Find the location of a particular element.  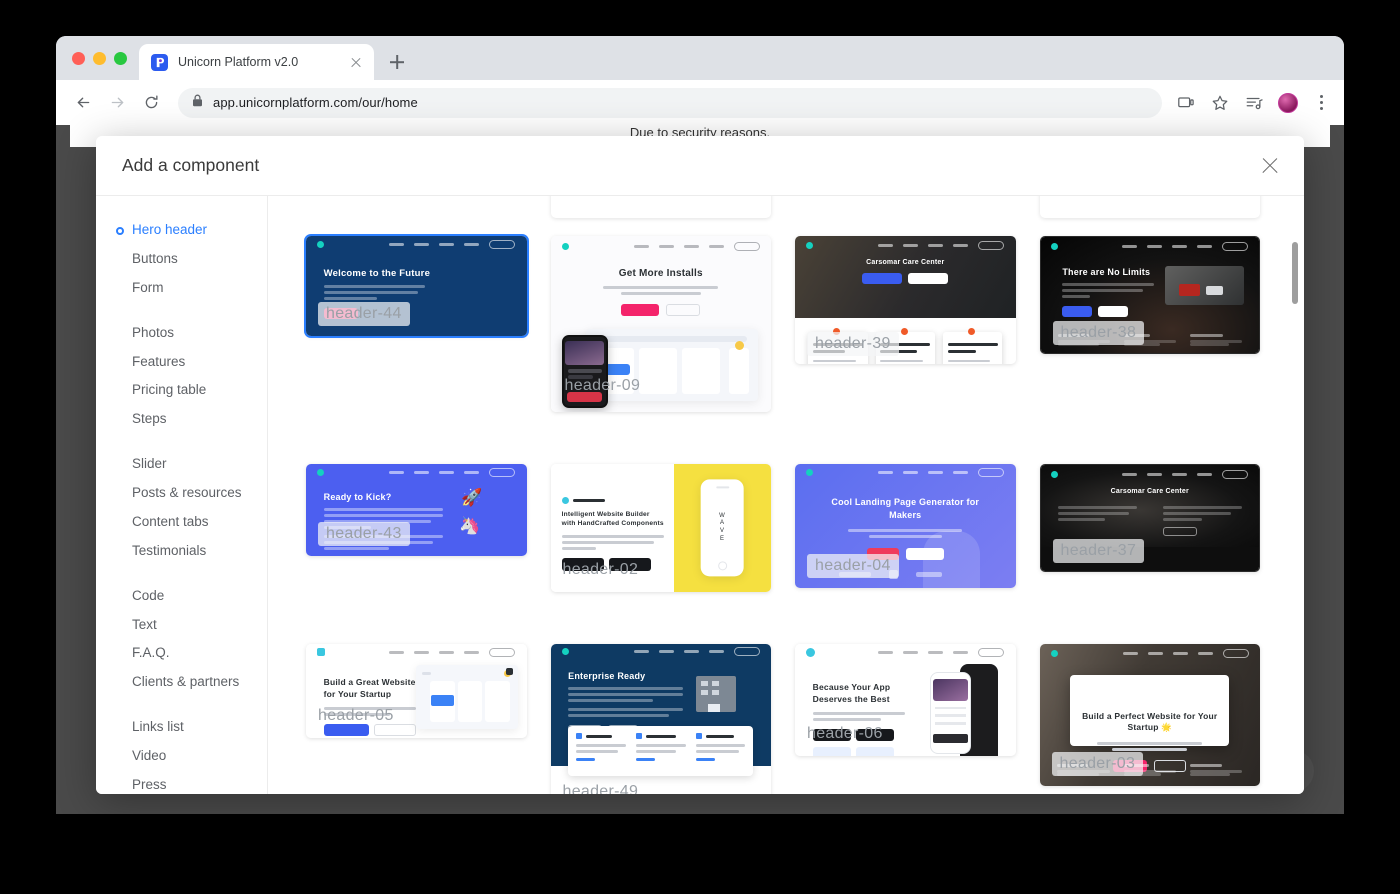

preview-video-thumb is located at coordinates (1204, 286).